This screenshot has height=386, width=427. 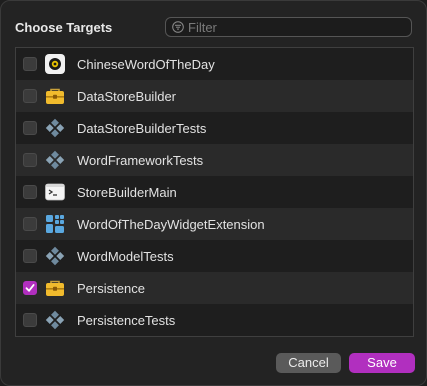 I want to click on target-name: WordOfTheDayWidgetExtension, so click(x=171, y=224).